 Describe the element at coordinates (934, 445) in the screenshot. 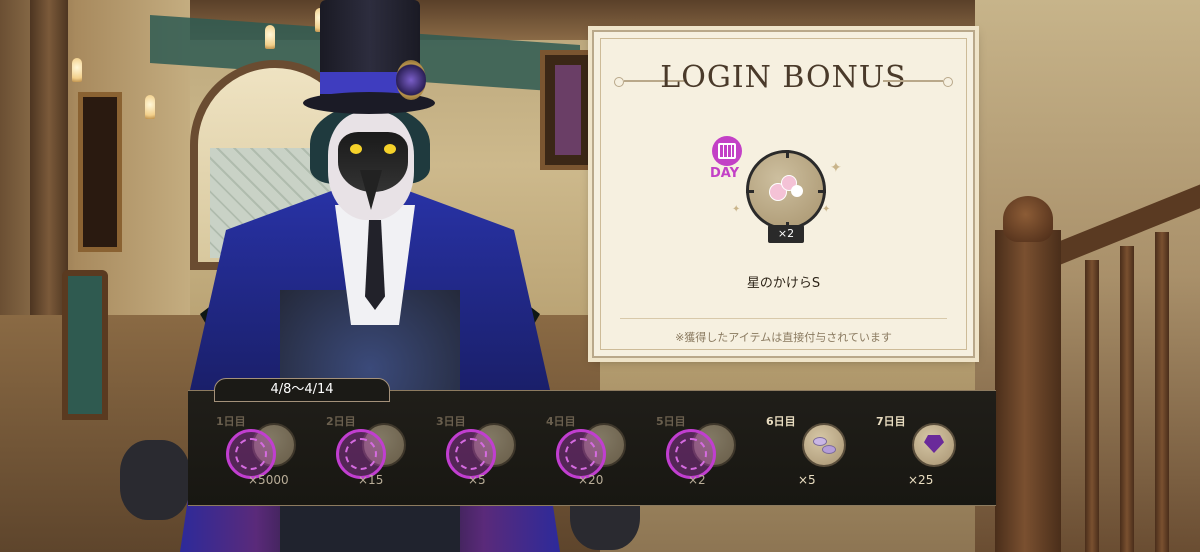

I see `purple-gem-icon` at that location.